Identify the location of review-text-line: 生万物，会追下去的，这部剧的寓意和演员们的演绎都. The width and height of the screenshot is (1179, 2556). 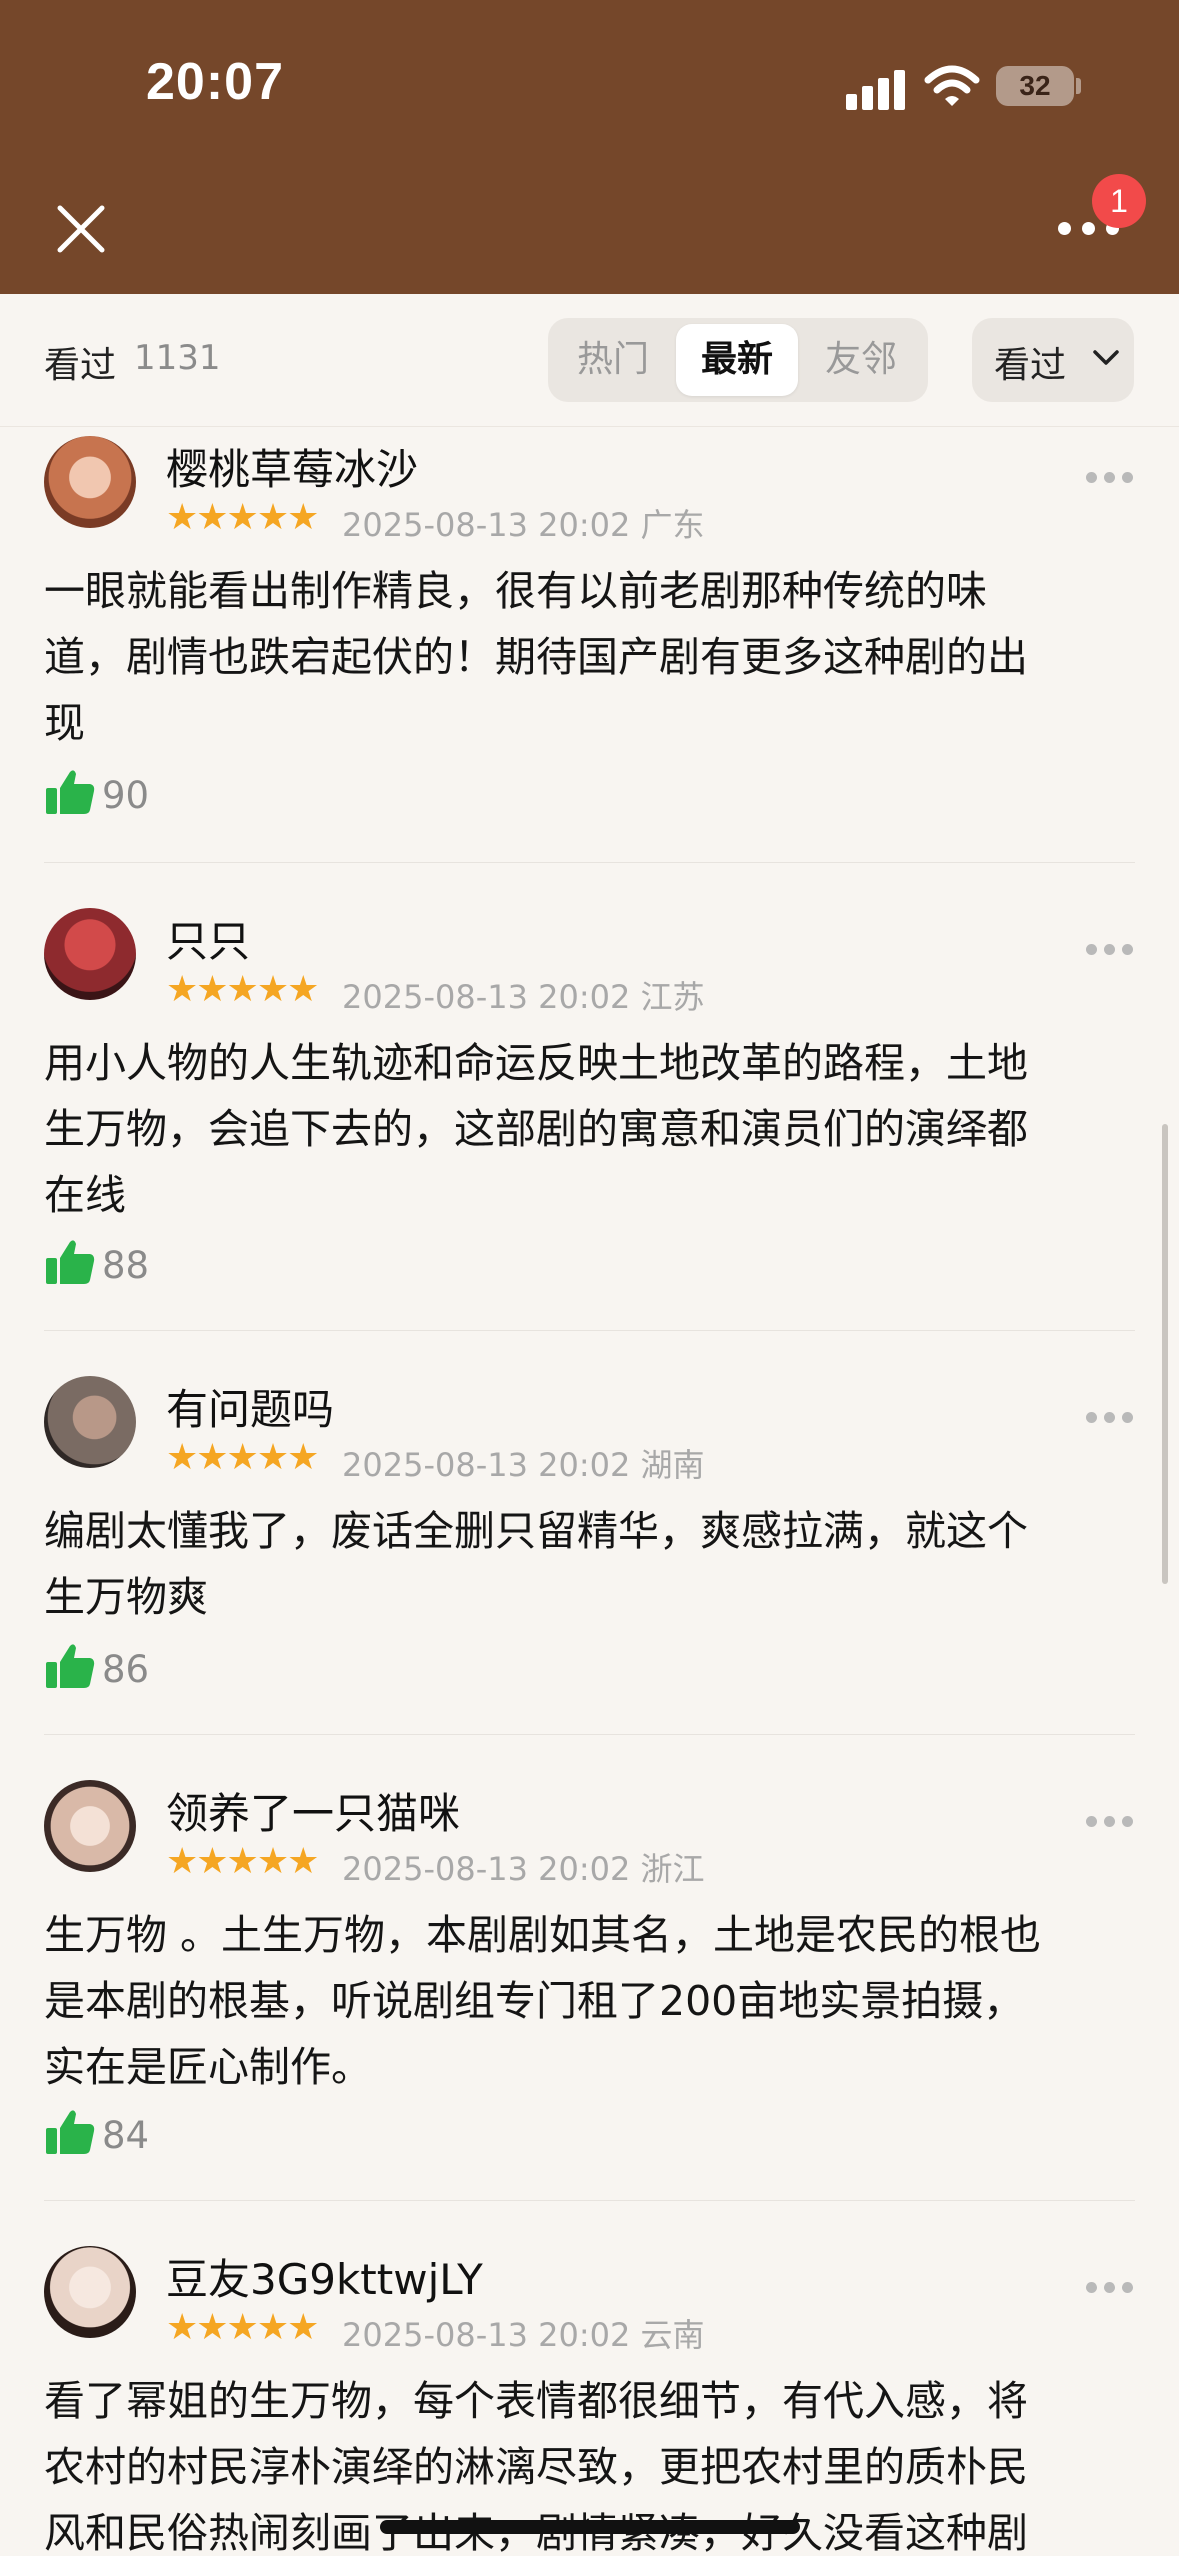
(536, 1129).